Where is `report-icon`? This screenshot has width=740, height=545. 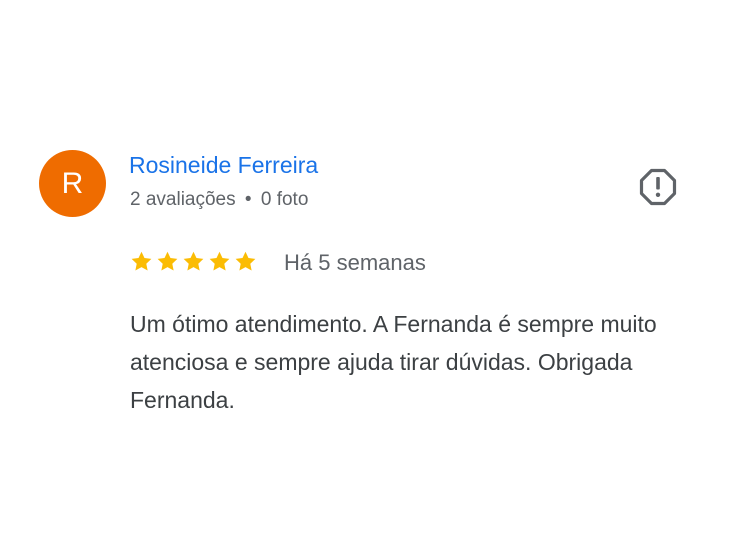
report-icon is located at coordinates (658, 187).